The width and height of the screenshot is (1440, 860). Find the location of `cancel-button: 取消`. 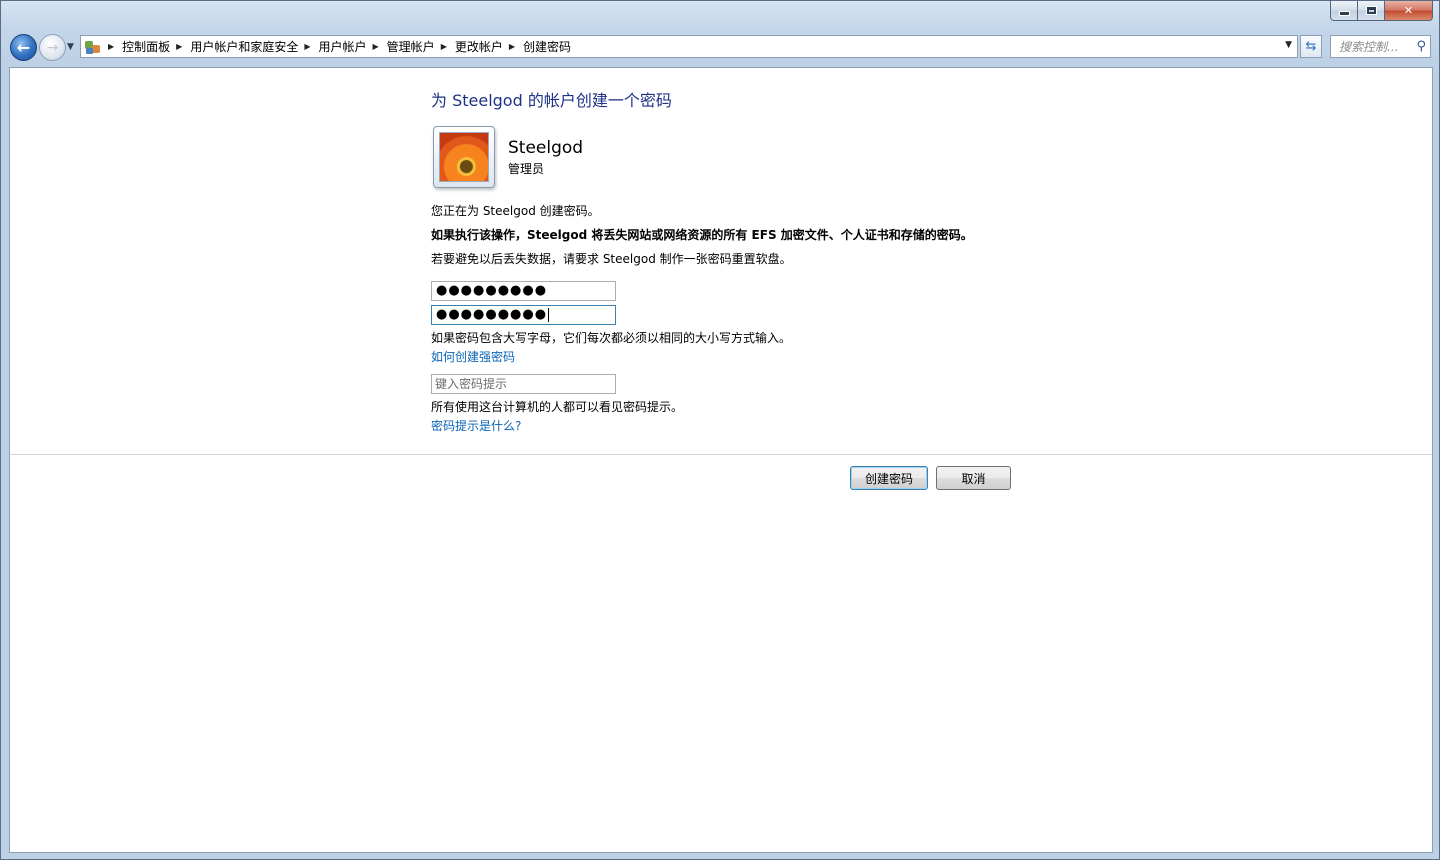

cancel-button: 取消 is located at coordinates (973, 478).